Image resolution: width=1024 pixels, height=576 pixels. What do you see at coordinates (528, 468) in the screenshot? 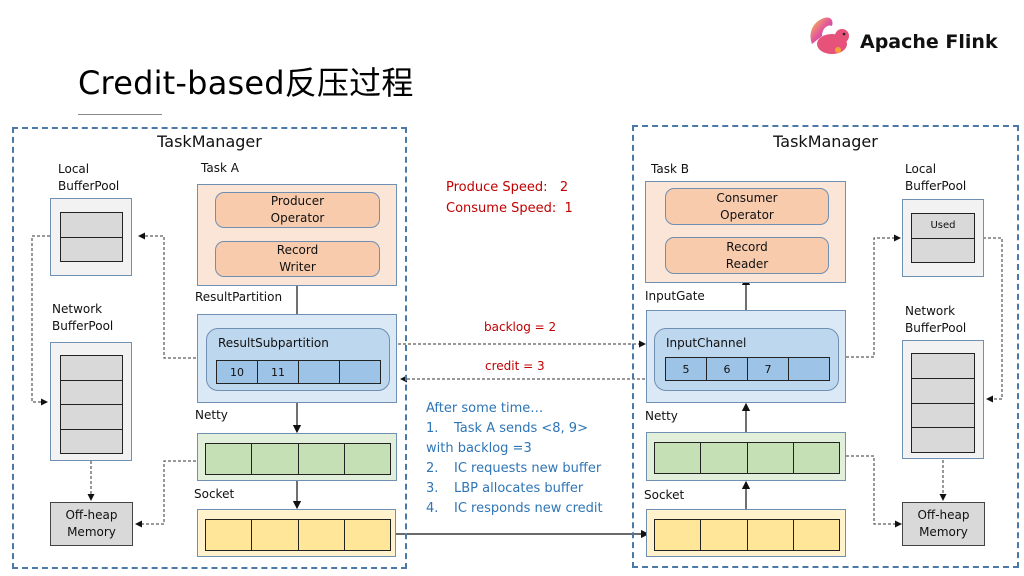
I see `note-text: IC requests new buffer` at bounding box center [528, 468].